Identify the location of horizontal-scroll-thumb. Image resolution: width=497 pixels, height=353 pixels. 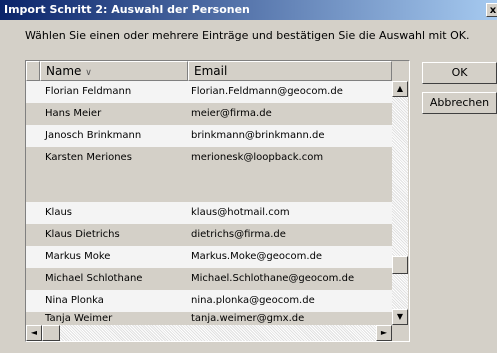
(51, 333).